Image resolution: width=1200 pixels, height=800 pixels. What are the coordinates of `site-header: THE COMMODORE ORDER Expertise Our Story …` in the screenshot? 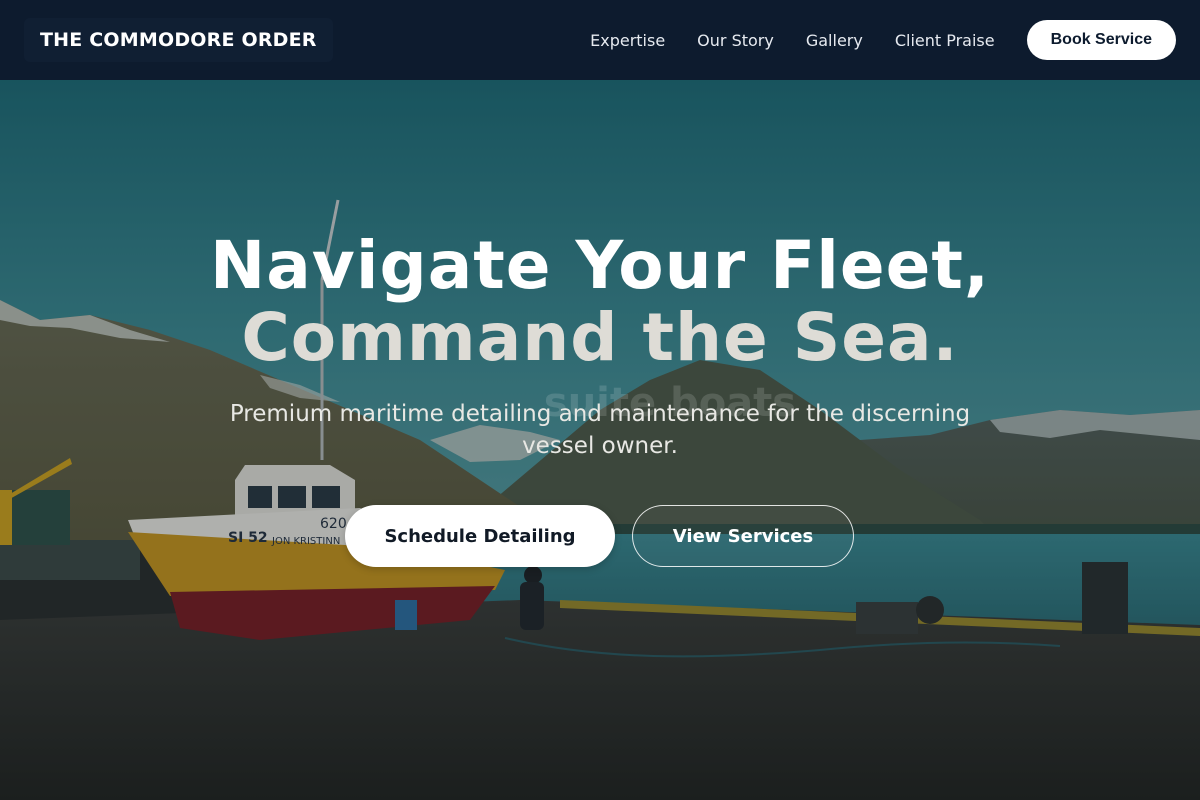 It's located at (600, 40).